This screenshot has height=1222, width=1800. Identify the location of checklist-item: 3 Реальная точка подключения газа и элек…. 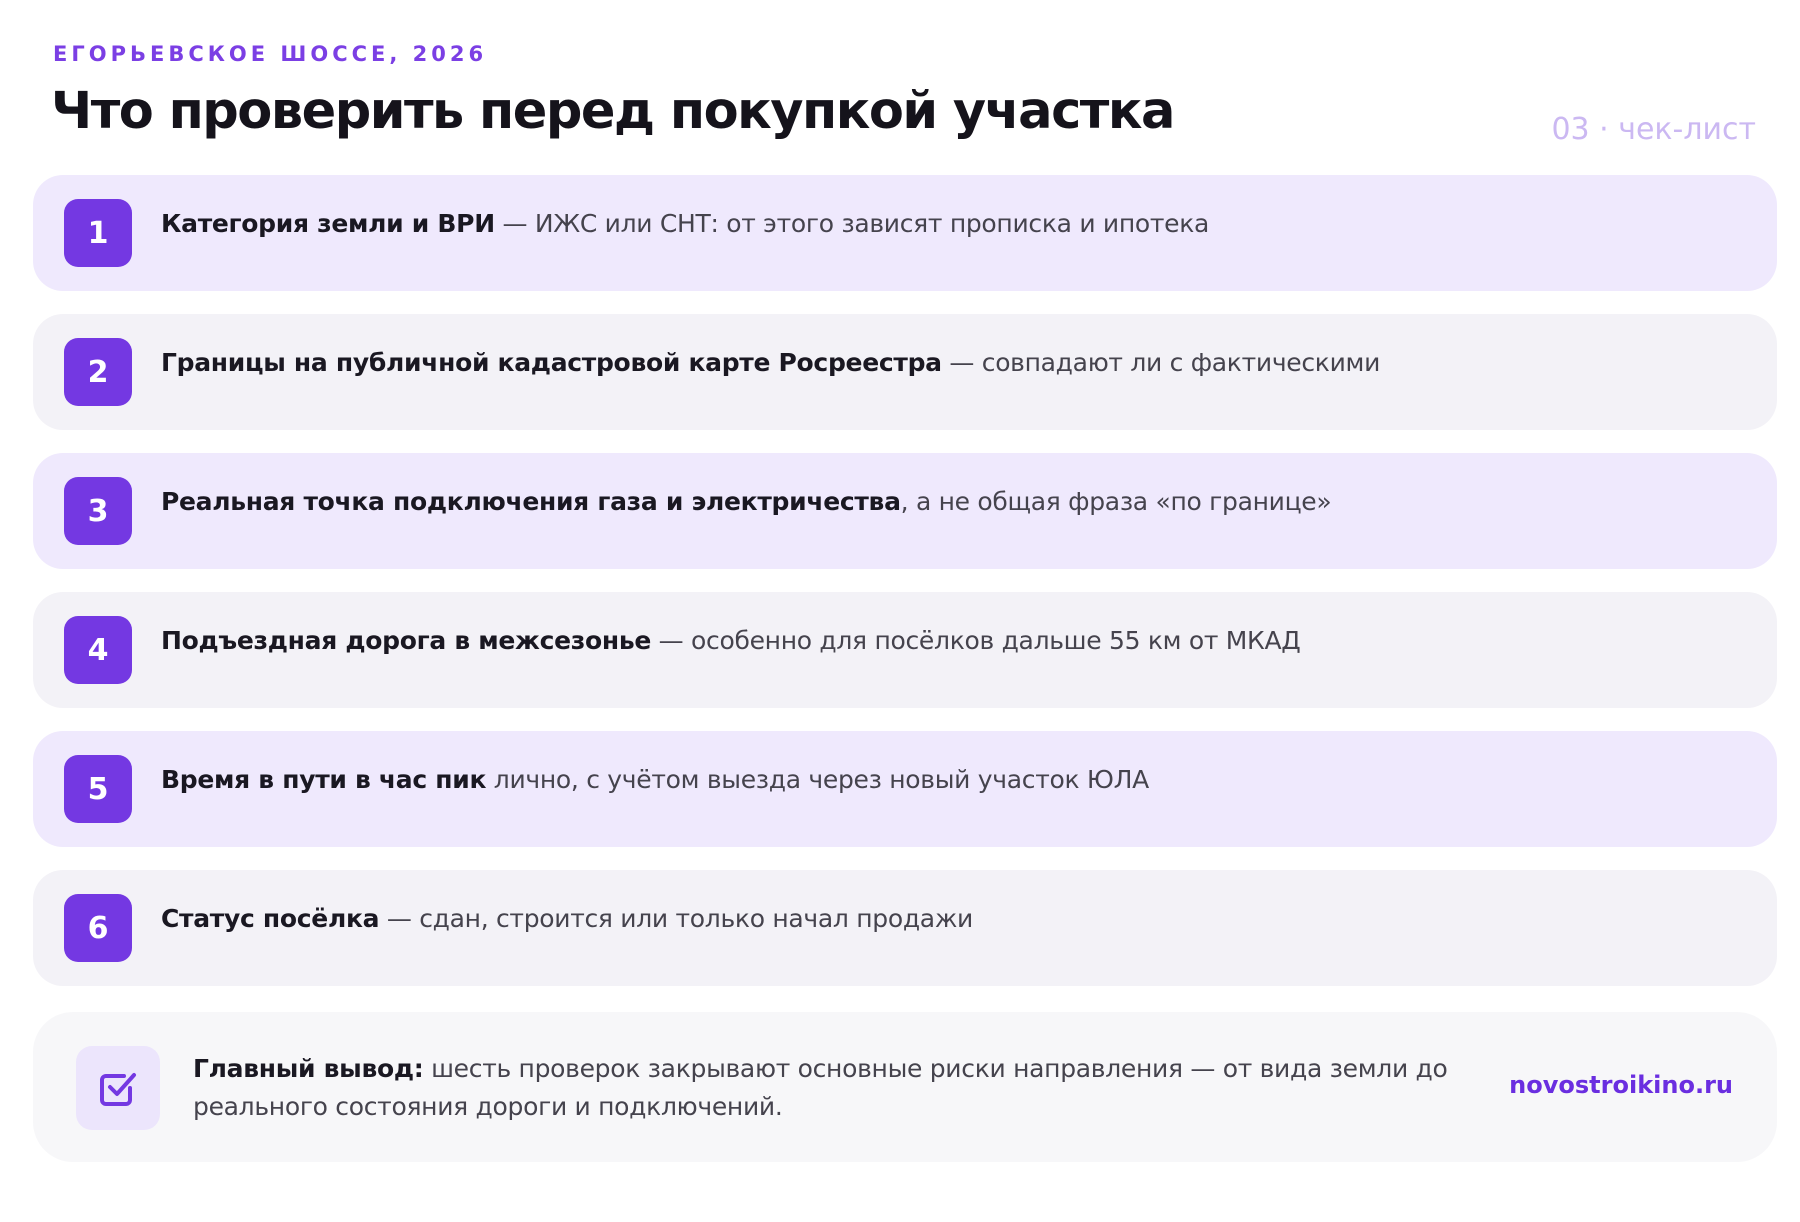
(905, 511).